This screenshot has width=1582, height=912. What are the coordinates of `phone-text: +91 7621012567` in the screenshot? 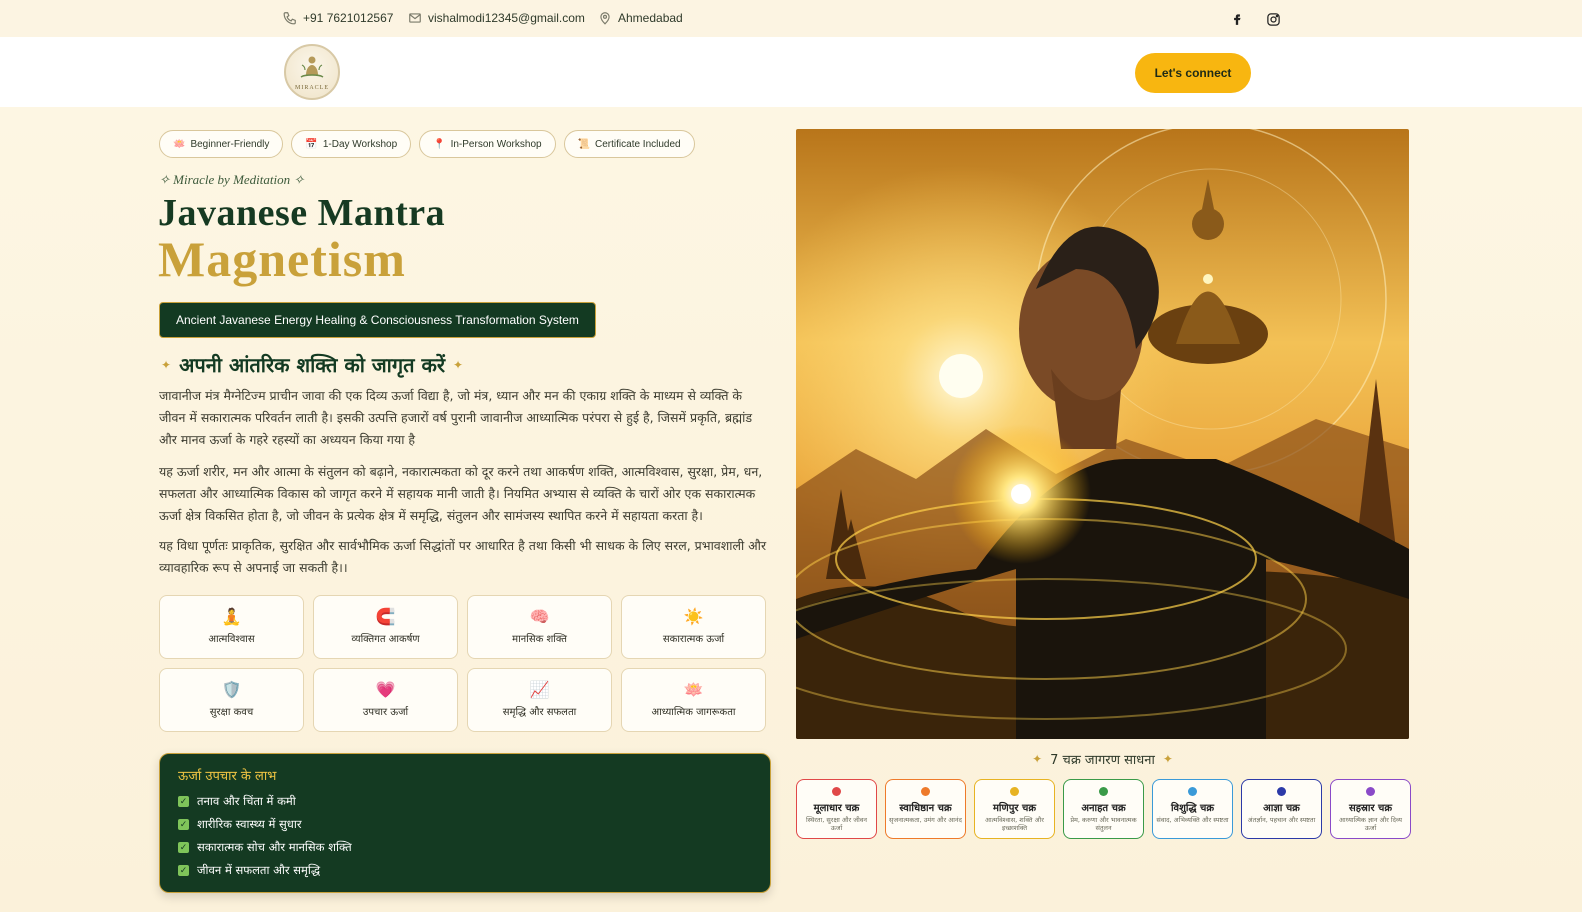 It's located at (348, 18).